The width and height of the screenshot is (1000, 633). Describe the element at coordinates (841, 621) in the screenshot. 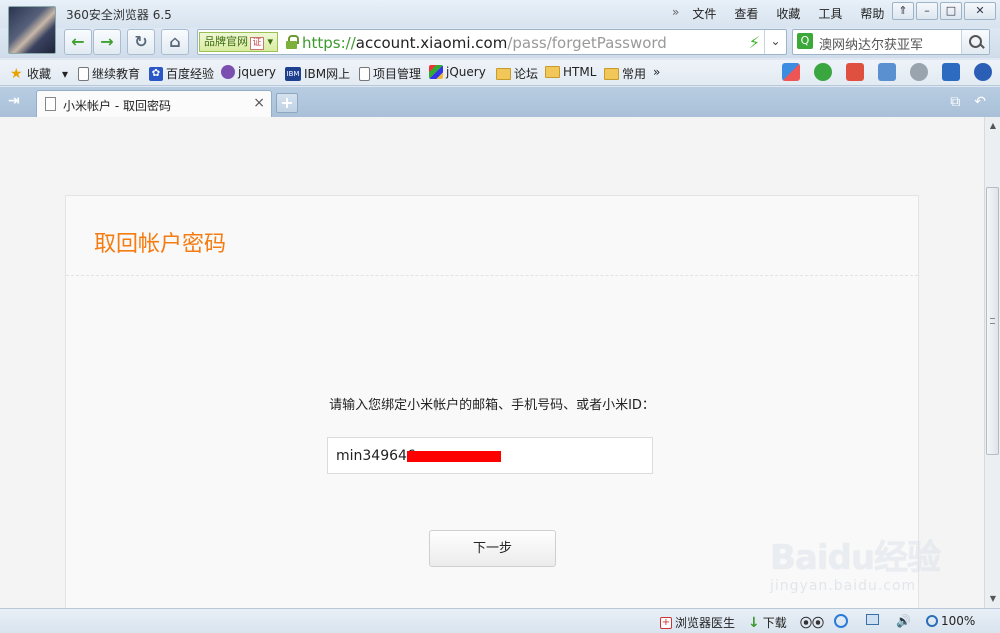

I see `ie-mode-button` at that location.